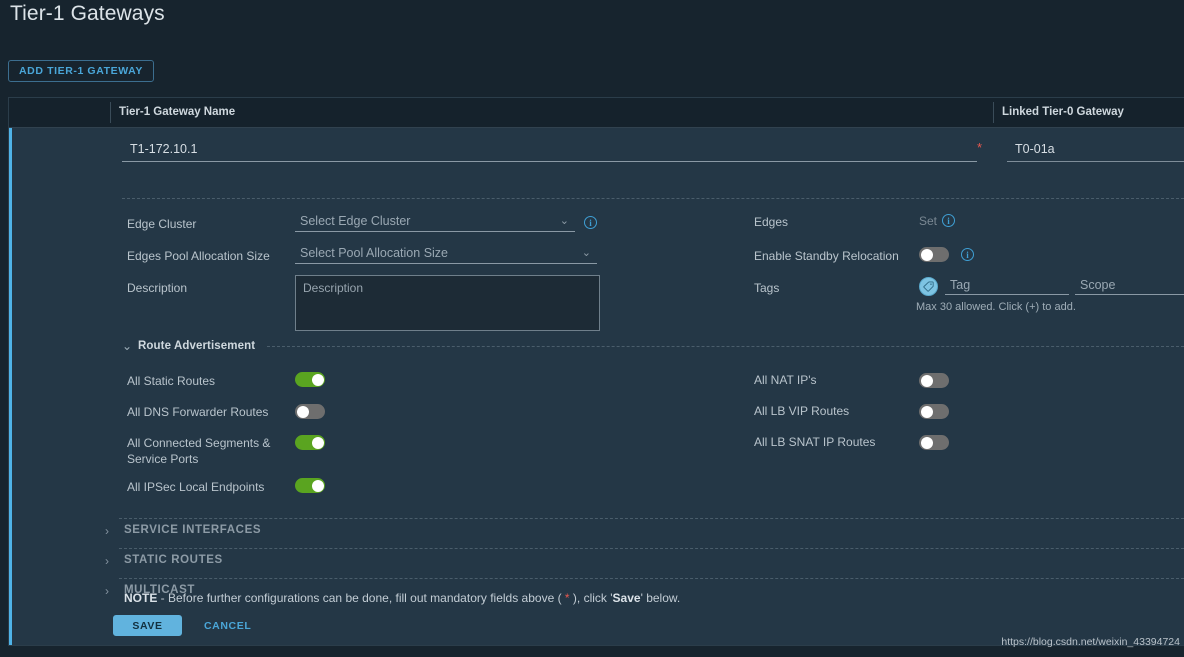 The image size is (1184, 657). I want to click on scope-placeholder: Scope, so click(1098, 285).